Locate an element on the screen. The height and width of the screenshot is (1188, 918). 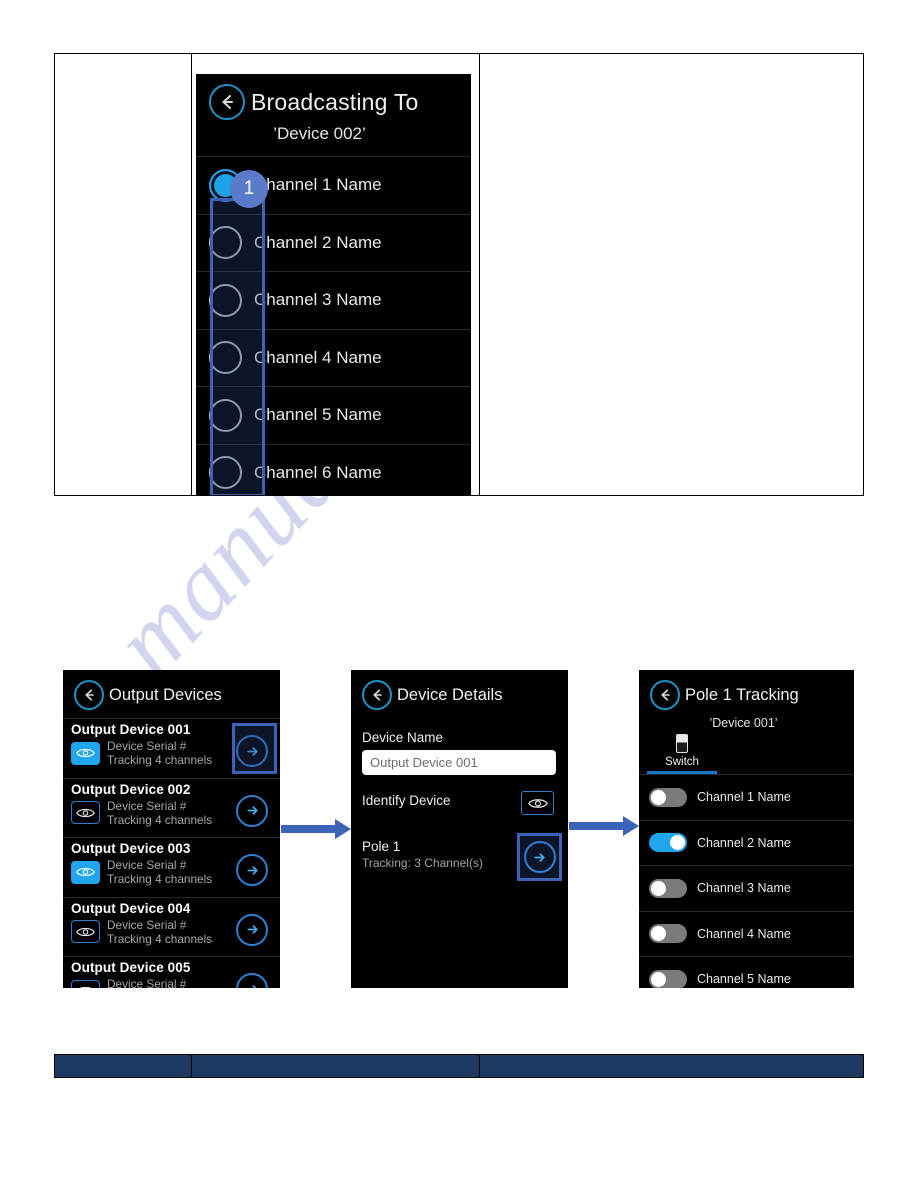
pole-channel-row: Channel 4 Name is located at coordinates (746, 933).